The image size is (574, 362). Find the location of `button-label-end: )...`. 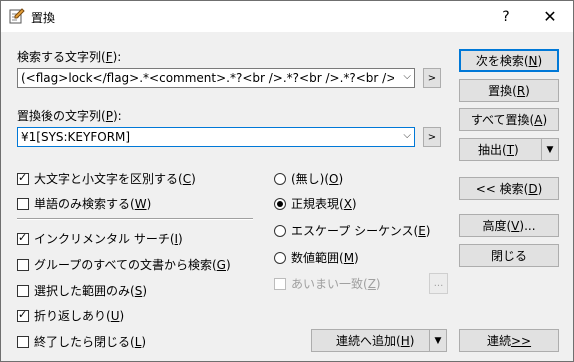

button-label-end: )... is located at coordinates (527, 225).